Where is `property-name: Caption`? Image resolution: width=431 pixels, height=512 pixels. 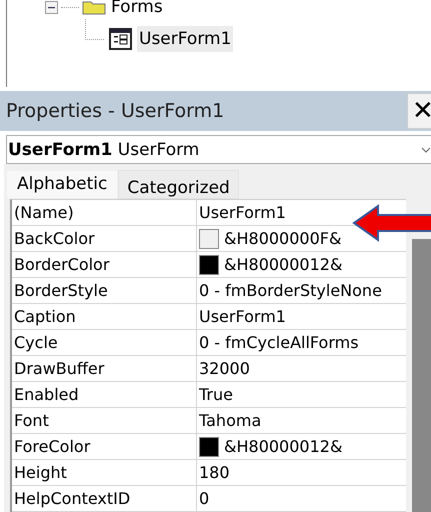
property-name: Caption is located at coordinates (104, 316).